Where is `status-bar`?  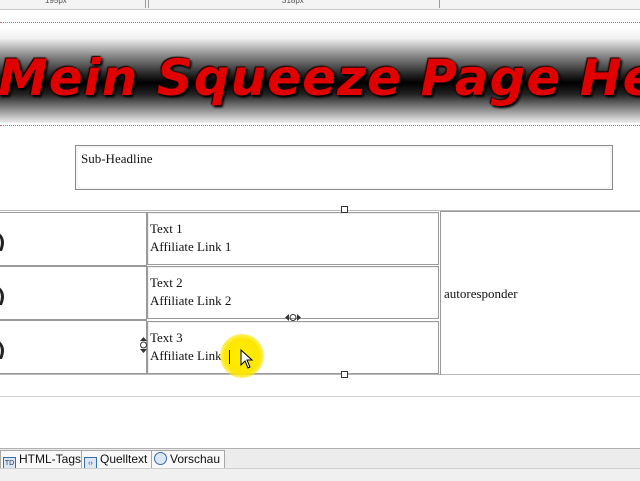
status-bar is located at coordinates (320, 474).